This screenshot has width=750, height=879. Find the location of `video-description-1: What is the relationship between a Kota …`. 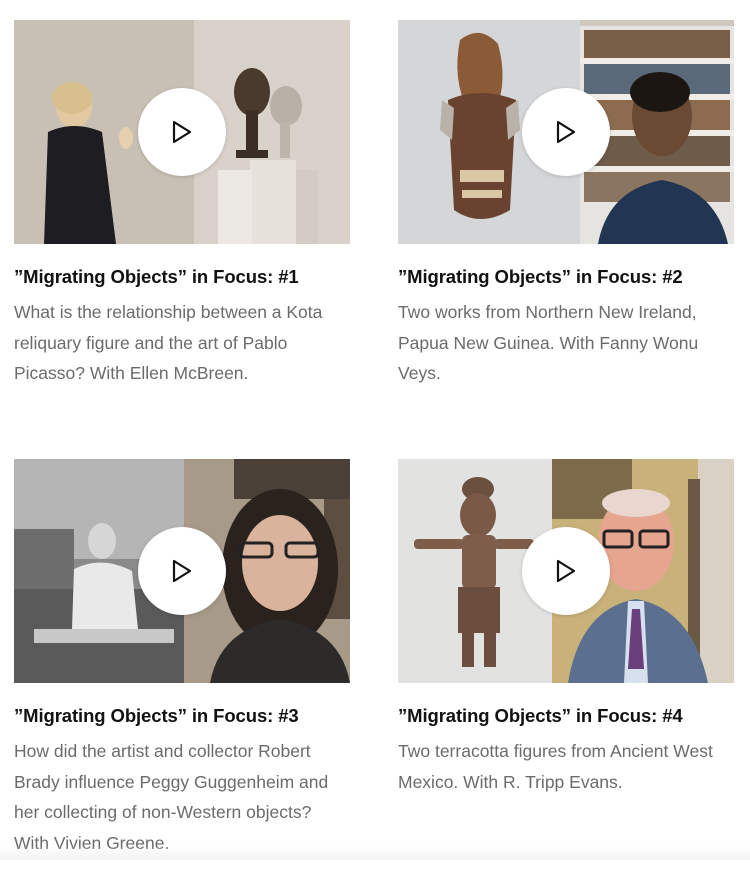

video-description-1: What is the relationship between a Kota … is located at coordinates (168, 342).